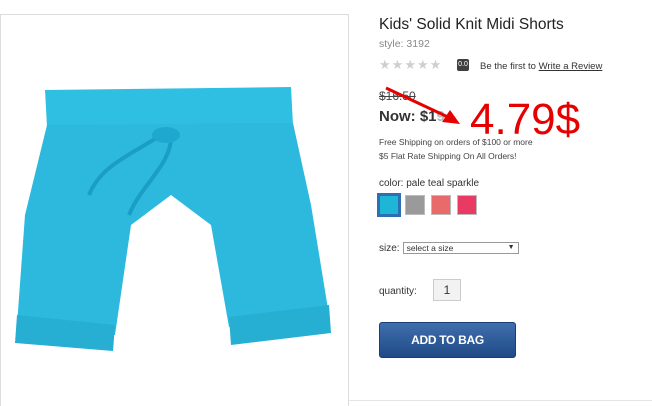  Describe the element at coordinates (398, 291) in the screenshot. I see `quantity-label: quantity:` at that location.